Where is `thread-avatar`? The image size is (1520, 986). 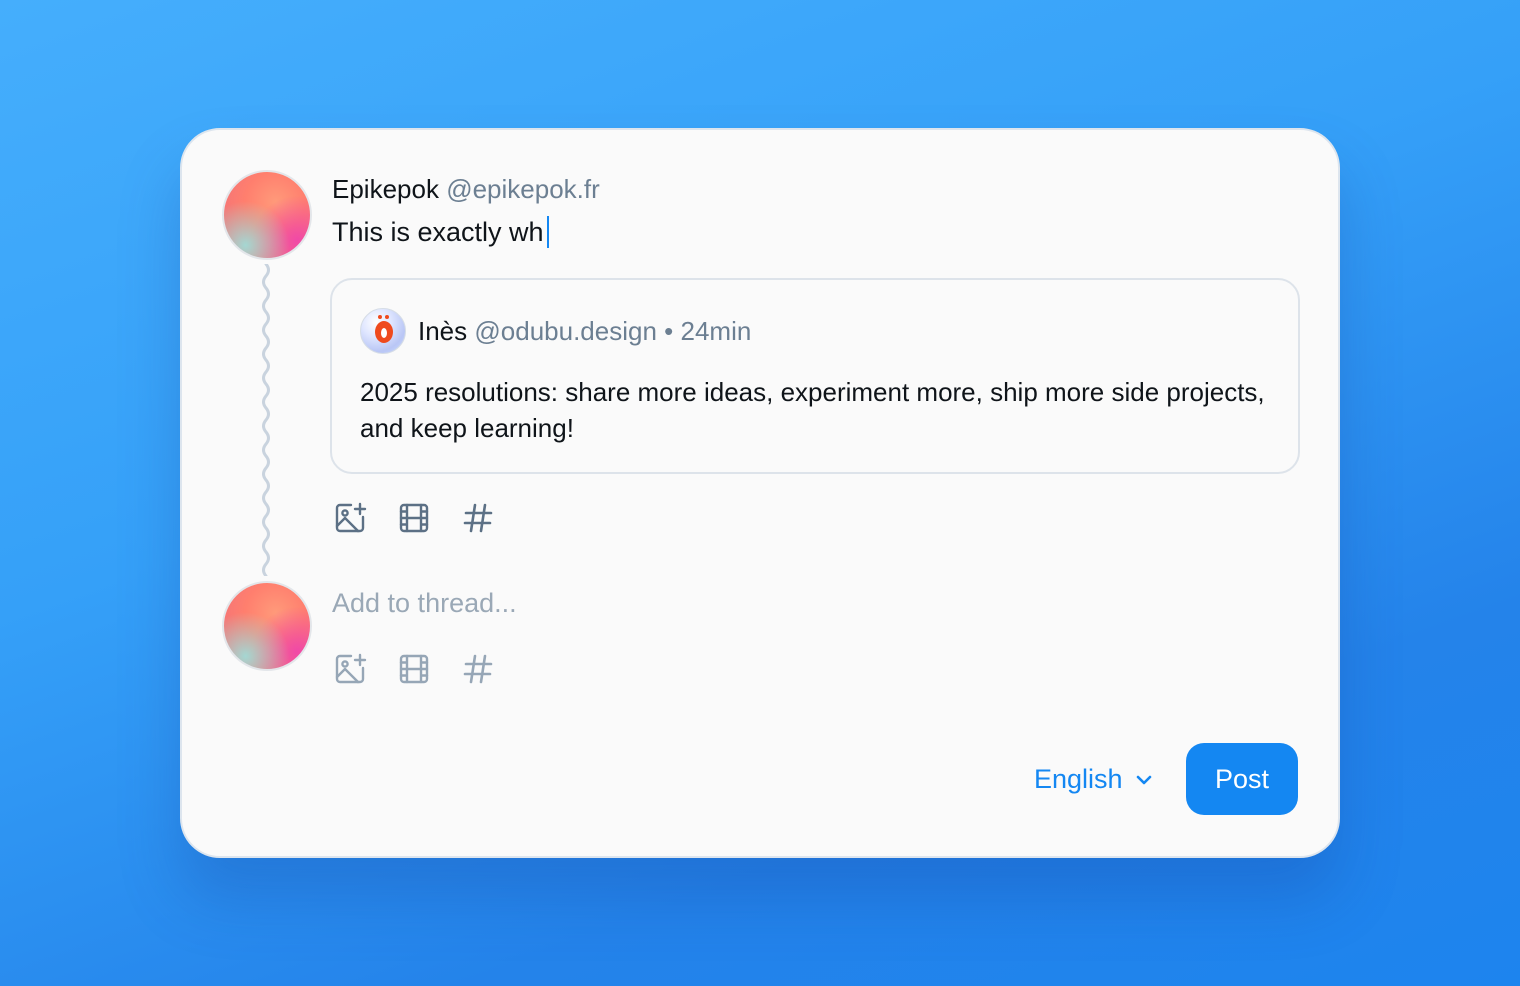
thread-avatar is located at coordinates (267, 626).